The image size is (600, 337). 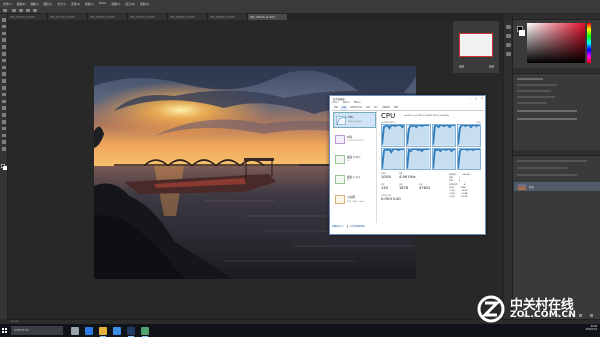 I want to click on tm-tab: 应用历史记录, so click(x=356, y=108).